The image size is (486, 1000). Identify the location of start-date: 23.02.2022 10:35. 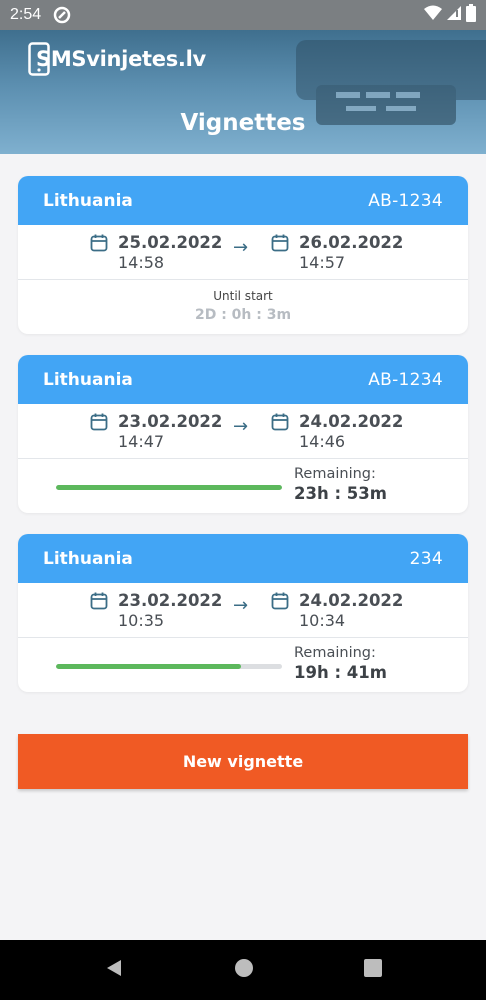
(156, 610).